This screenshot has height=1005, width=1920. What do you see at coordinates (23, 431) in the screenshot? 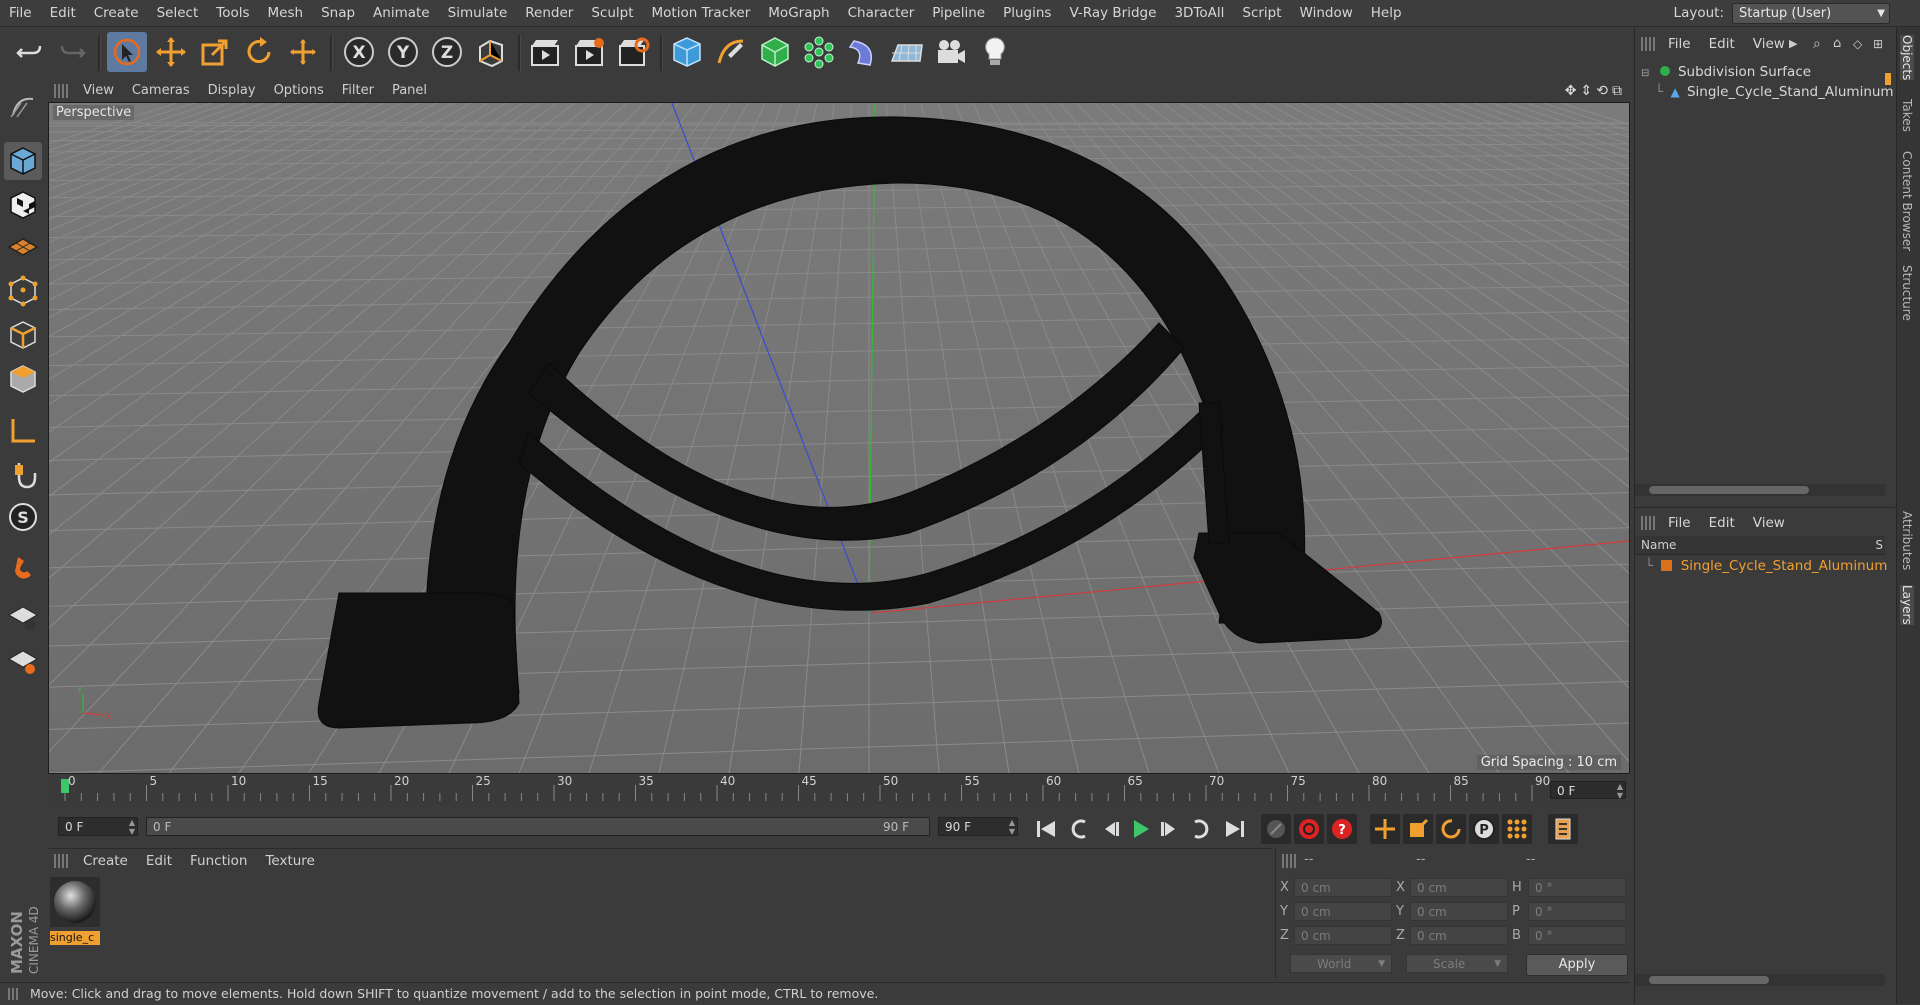
I see `axis-mode-icon` at bounding box center [23, 431].